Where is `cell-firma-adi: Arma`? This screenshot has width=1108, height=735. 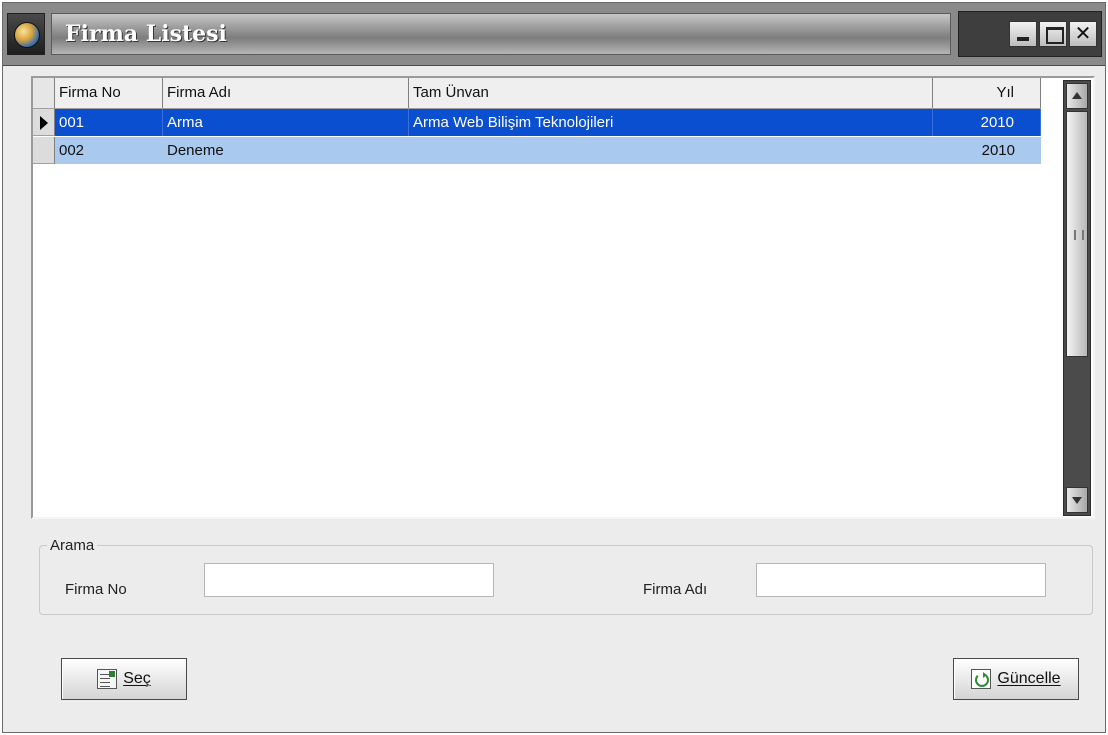 cell-firma-adi: Arma is located at coordinates (286, 122).